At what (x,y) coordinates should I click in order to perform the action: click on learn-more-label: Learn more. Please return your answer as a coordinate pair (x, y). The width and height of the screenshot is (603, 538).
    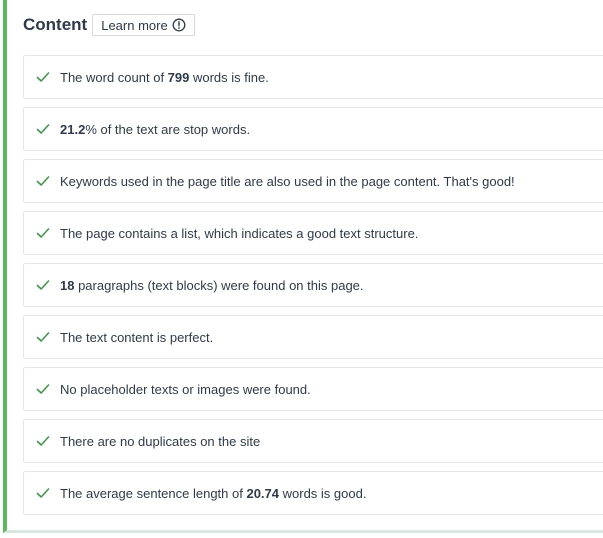
    Looking at the image, I should click on (134, 25).